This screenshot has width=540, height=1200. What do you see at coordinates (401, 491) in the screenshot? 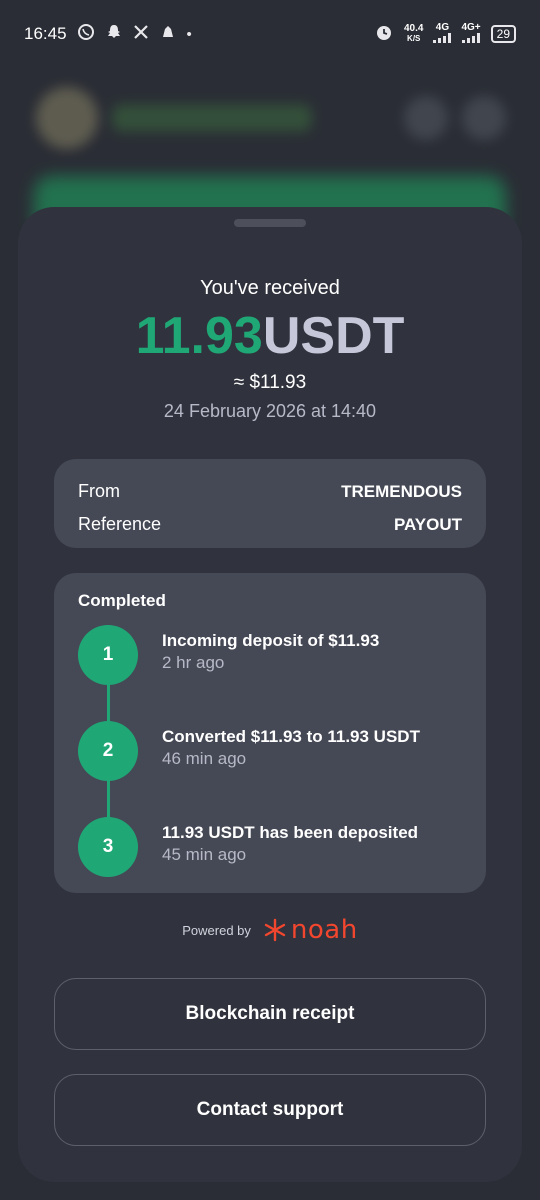
I see `from-value: TREMENDOUS` at bounding box center [401, 491].